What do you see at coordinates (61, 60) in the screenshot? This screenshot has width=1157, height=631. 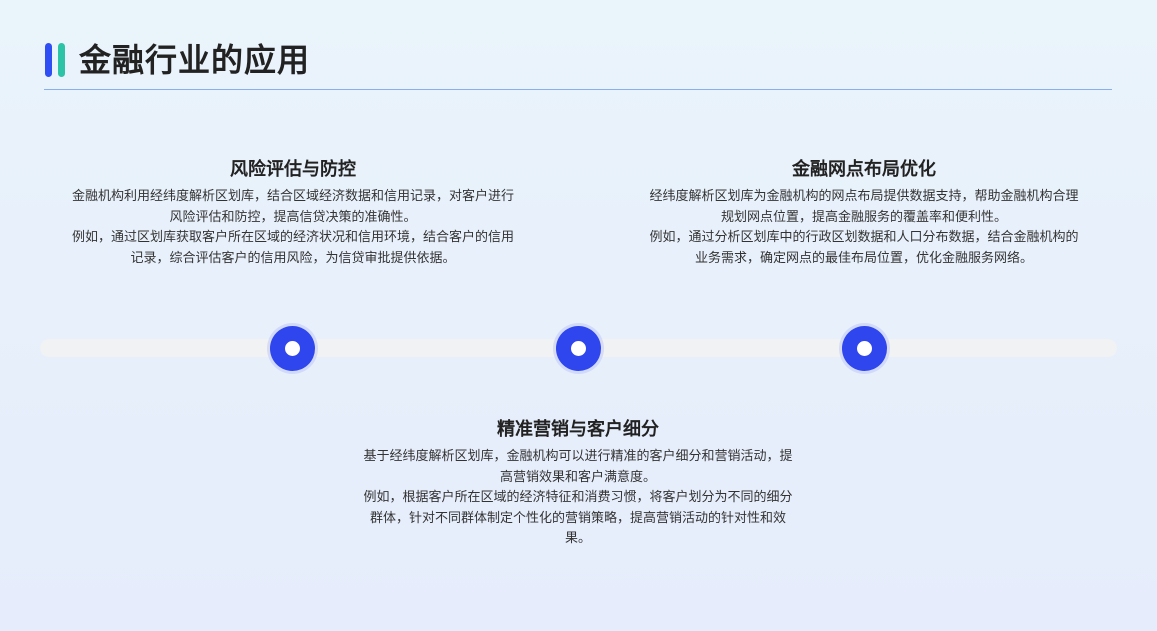 I see `title-accent-teal` at bounding box center [61, 60].